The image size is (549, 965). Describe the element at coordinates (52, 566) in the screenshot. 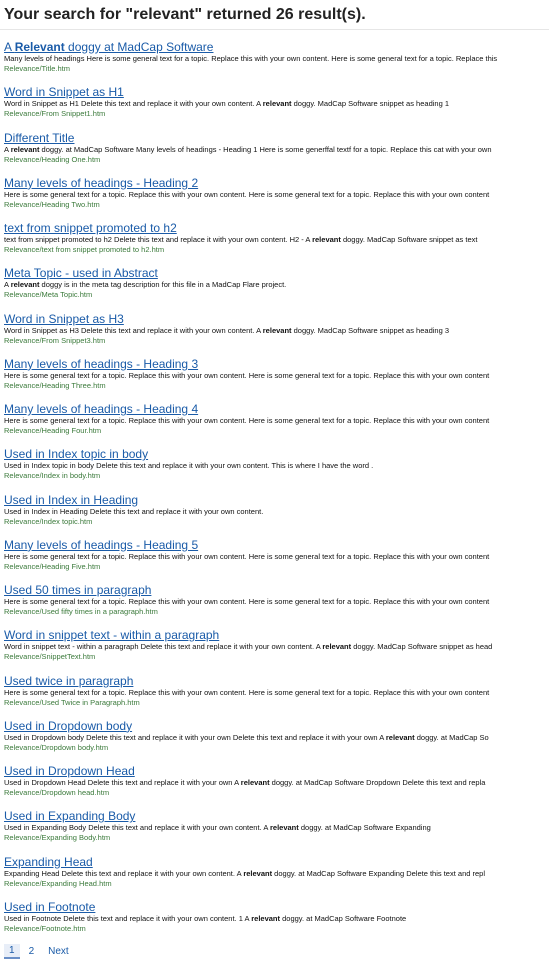

I see `result-url: Relevance/Heading Five.htm` at that location.